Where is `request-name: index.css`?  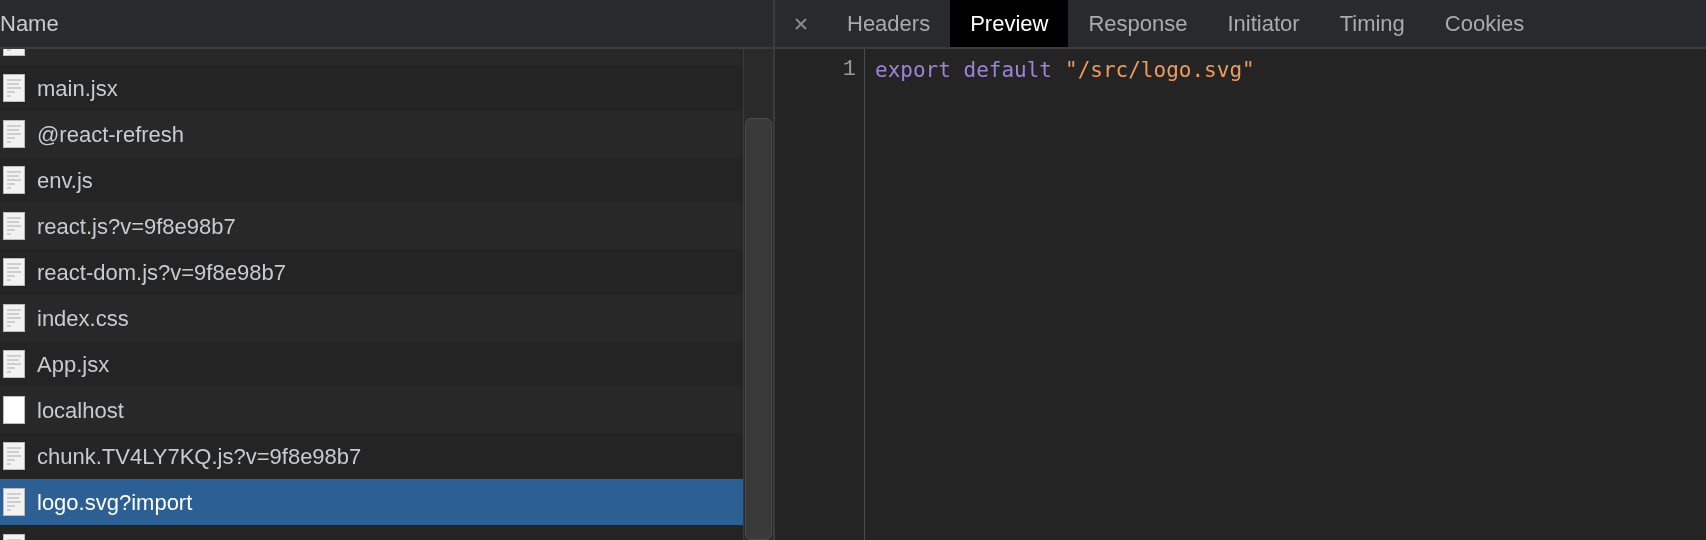
request-name: index.css is located at coordinates (83, 318).